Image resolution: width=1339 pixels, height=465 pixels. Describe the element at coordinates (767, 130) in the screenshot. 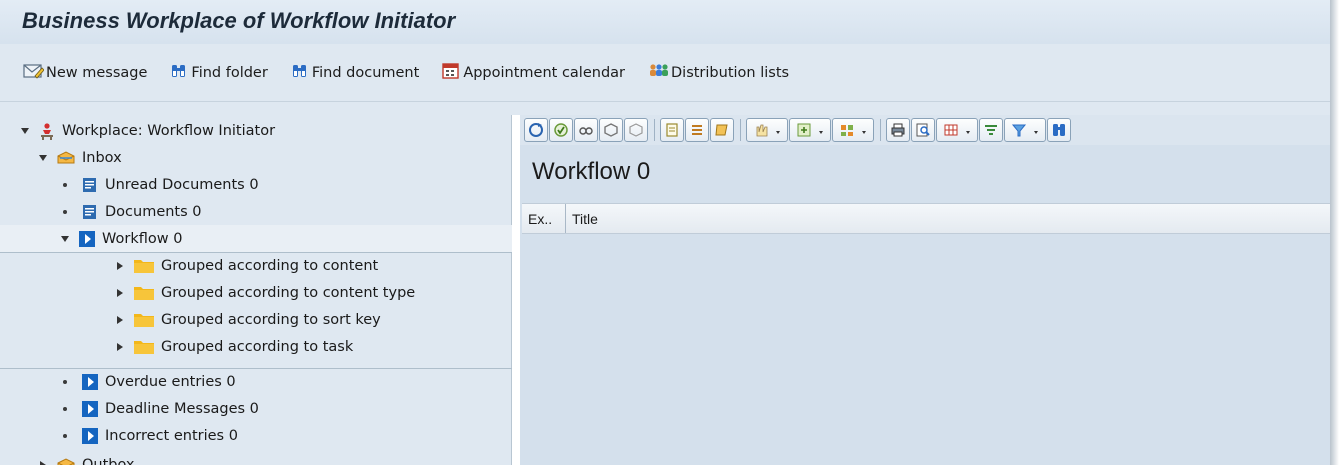

I see `hand-icon` at that location.